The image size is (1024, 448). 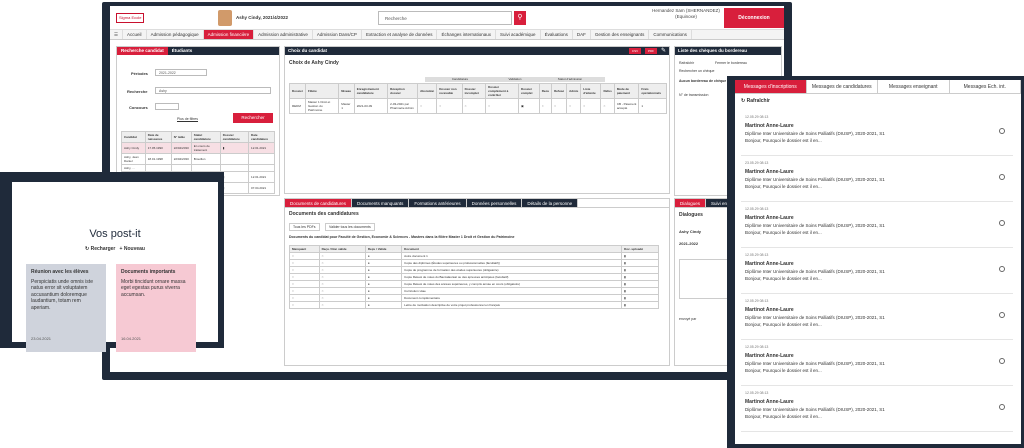 I want to click on recherche-label: Recherche, so click(x=137, y=91).